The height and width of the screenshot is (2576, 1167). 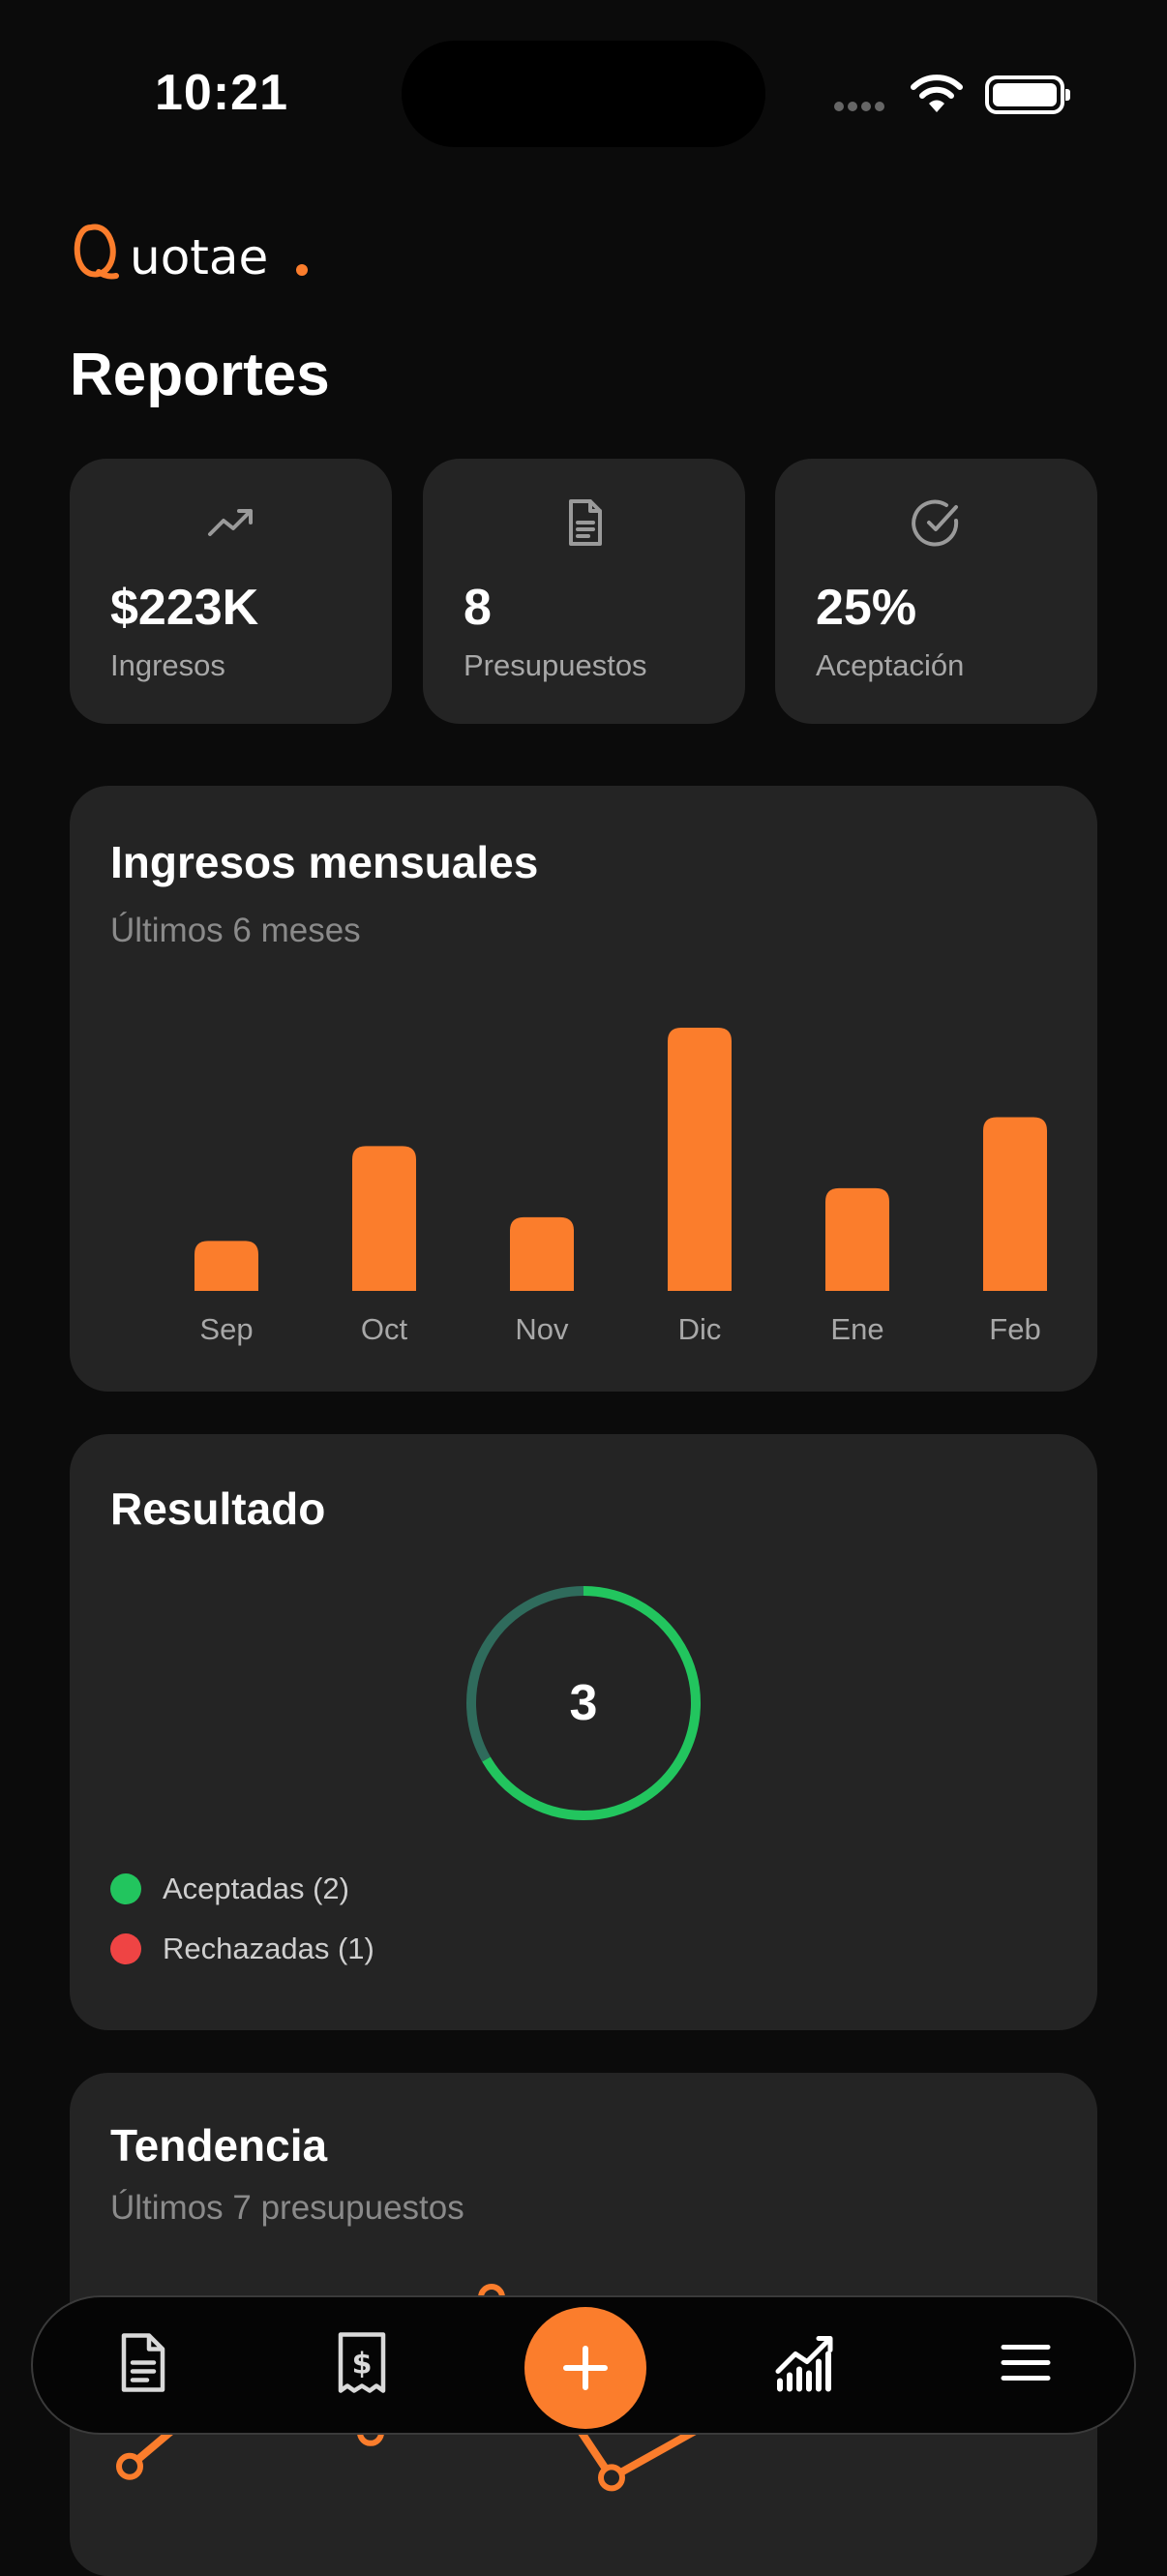 I want to click on x-tick-label: Oct, so click(x=384, y=1329).